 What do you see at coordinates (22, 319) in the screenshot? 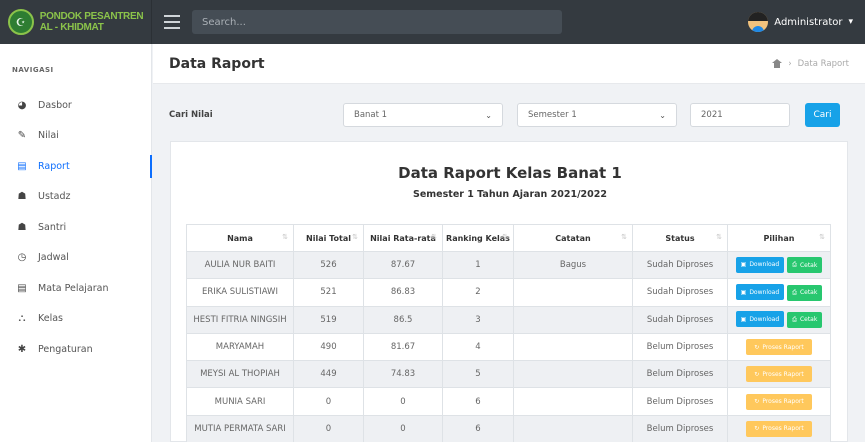
I see `sidebar-sitemap-icon: ⛬` at bounding box center [22, 319].